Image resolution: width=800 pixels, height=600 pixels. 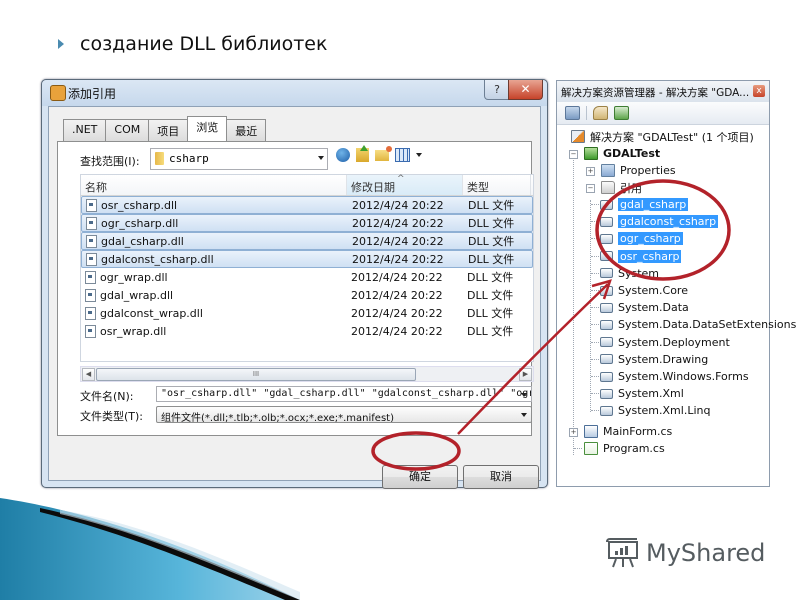 What do you see at coordinates (214, 331) in the screenshot?
I see `file-name-cell: osr_wrap.dll` at bounding box center [214, 331].